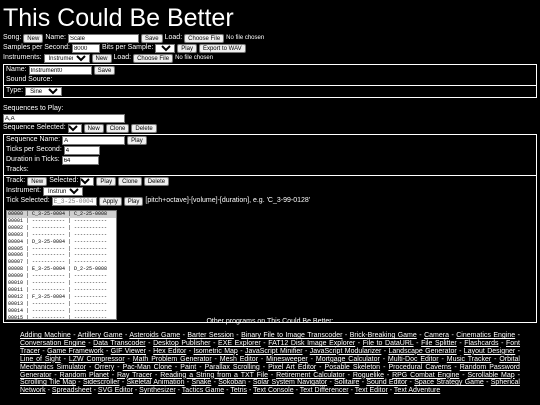  What do you see at coordinates (101, 58) in the screenshot?
I see `new-instrument-button: New` at bounding box center [101, 58].